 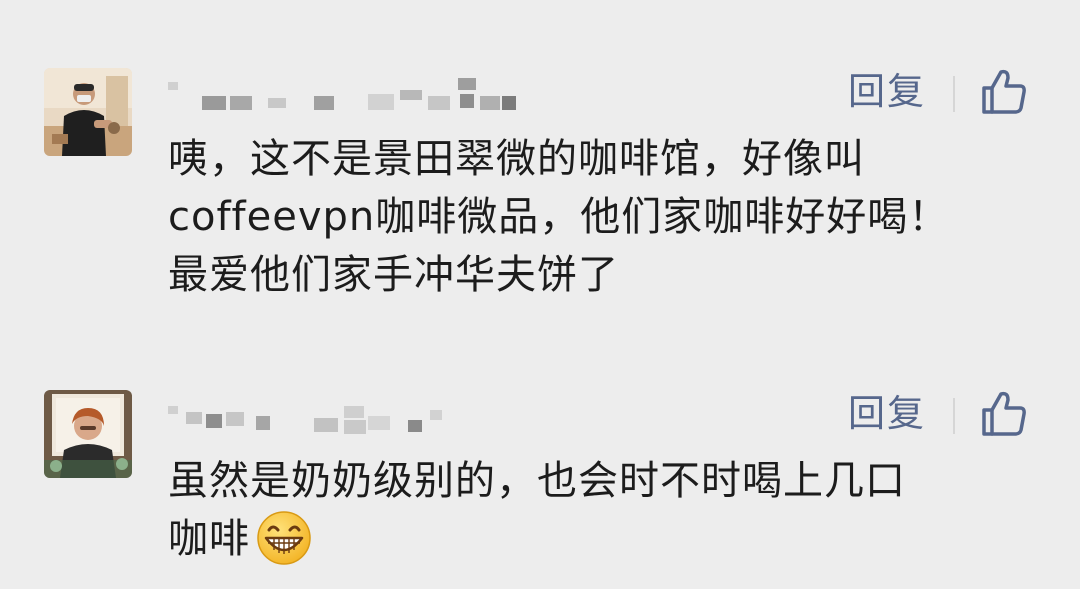 What do you see at coordinates (284, 538) in the screenshot?
I see `grinning-face-emoji` at bounding box center [284, 538].